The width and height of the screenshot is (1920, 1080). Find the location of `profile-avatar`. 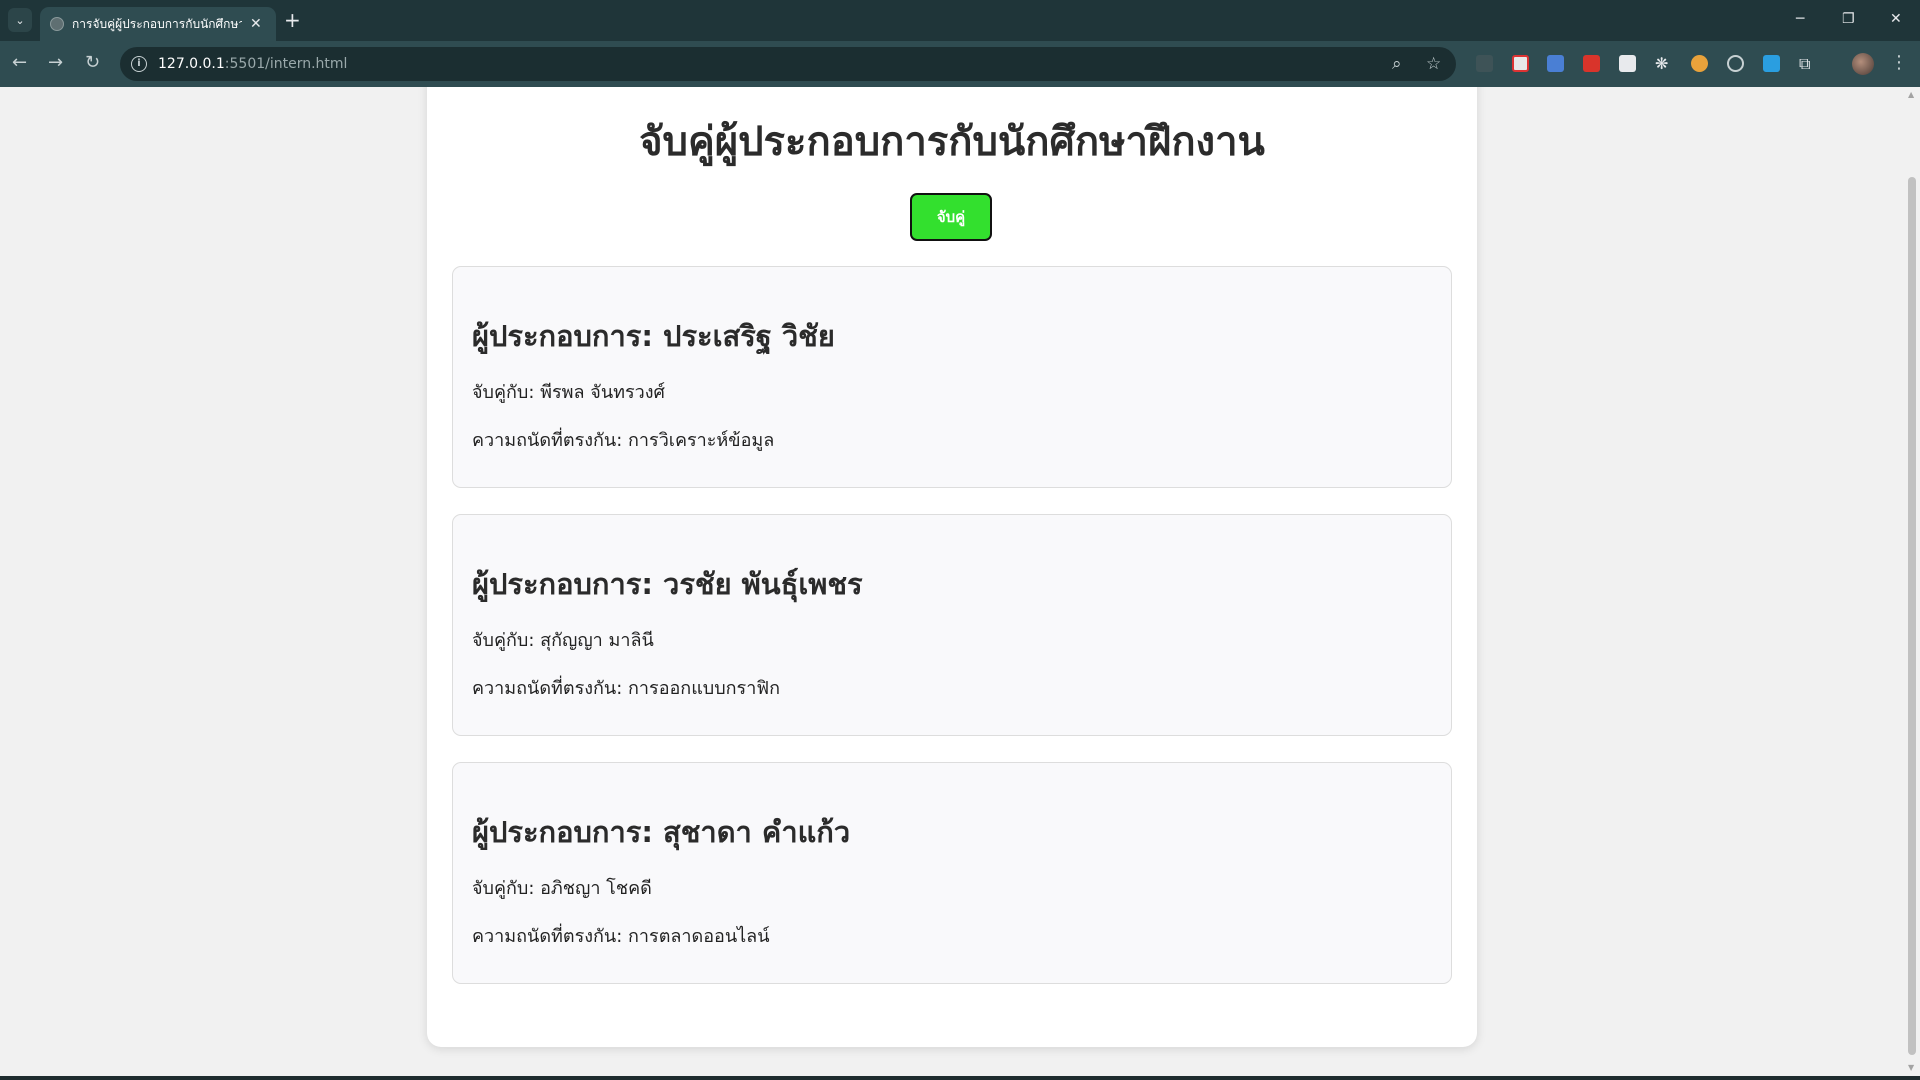

profile-avatar is located at coordinates (1863, 64).